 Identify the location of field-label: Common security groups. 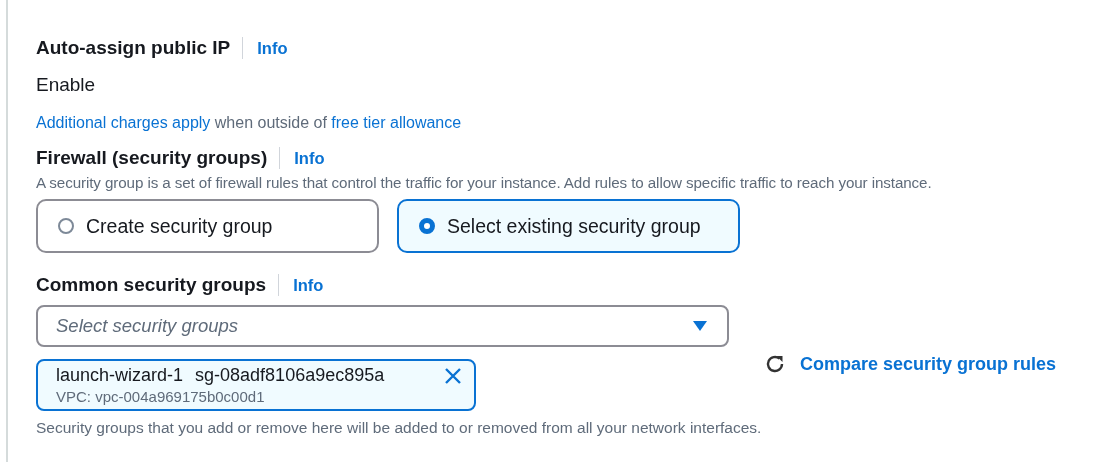
(151, 285).